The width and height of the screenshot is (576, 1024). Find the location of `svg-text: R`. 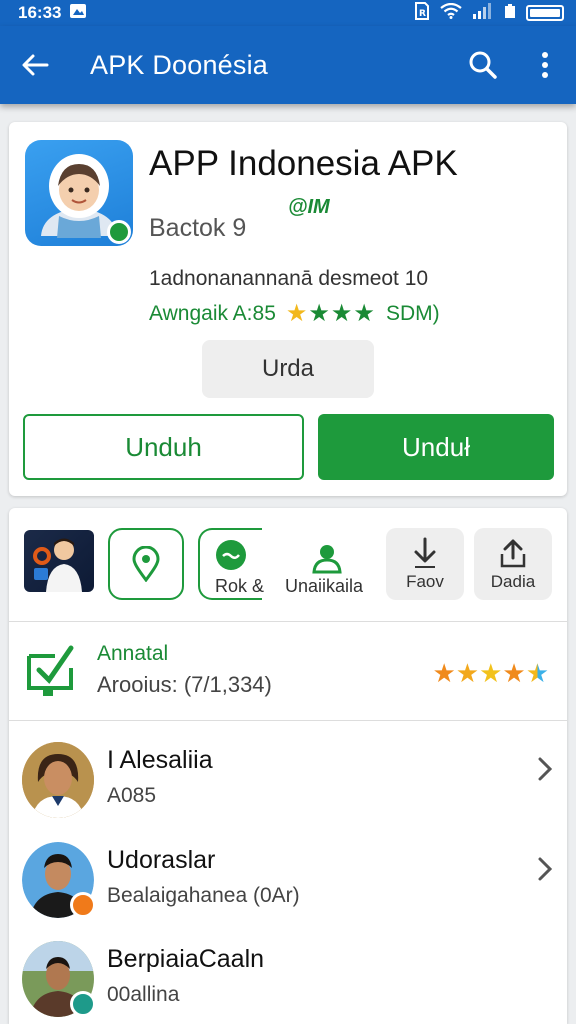

svg-text: R is located at coordinates (422, 14).